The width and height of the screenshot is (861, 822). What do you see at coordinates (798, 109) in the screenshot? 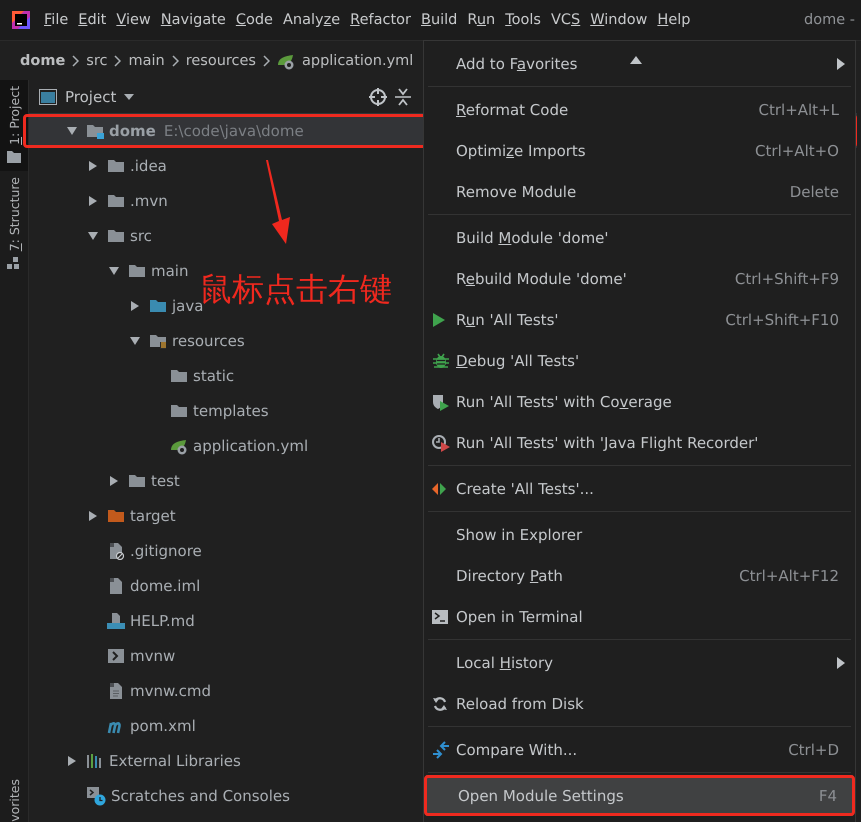
I see `shortcut-label: Ctrl+Alt+L` at bounding box center [798, 109].